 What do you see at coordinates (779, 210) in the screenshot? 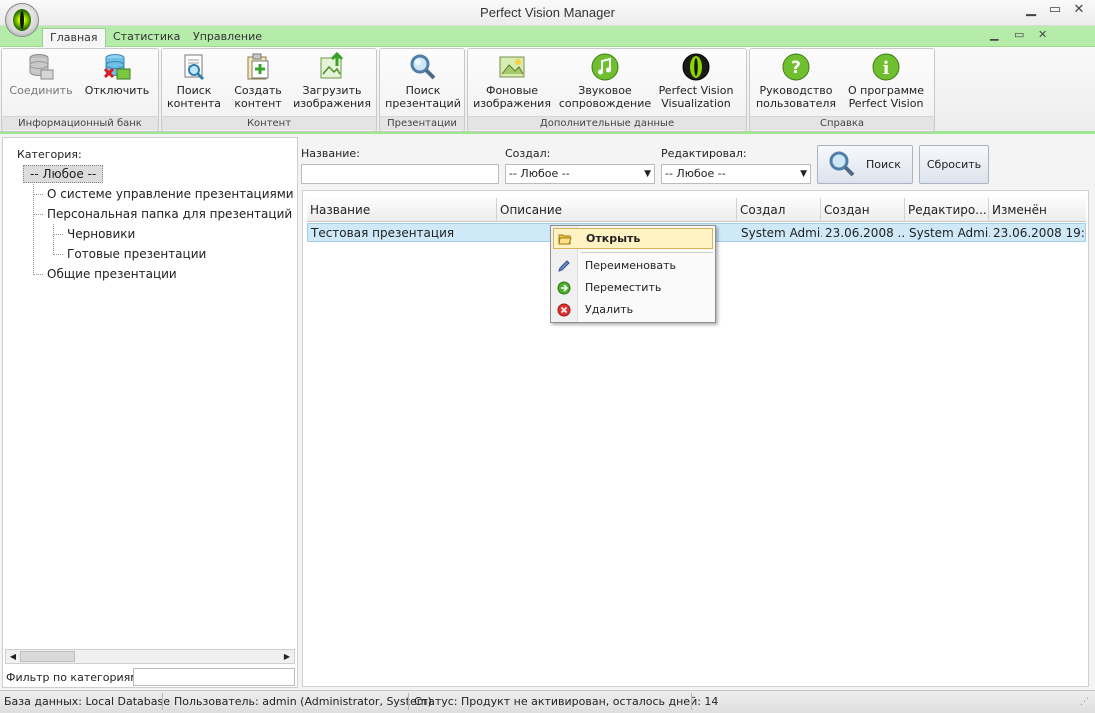
I see `column-header-created-by: Создал` at bounding box center [779, 210].